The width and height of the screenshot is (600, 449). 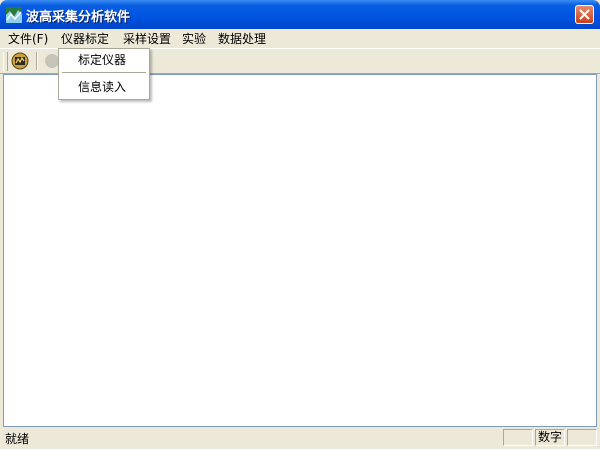 What do you see at coordinates (300, 38) in the screenshot?
I see `menu-bar: 文件(F) 仪器标定 采样设置 实验 数据处理` at bounding box center [300, 38].